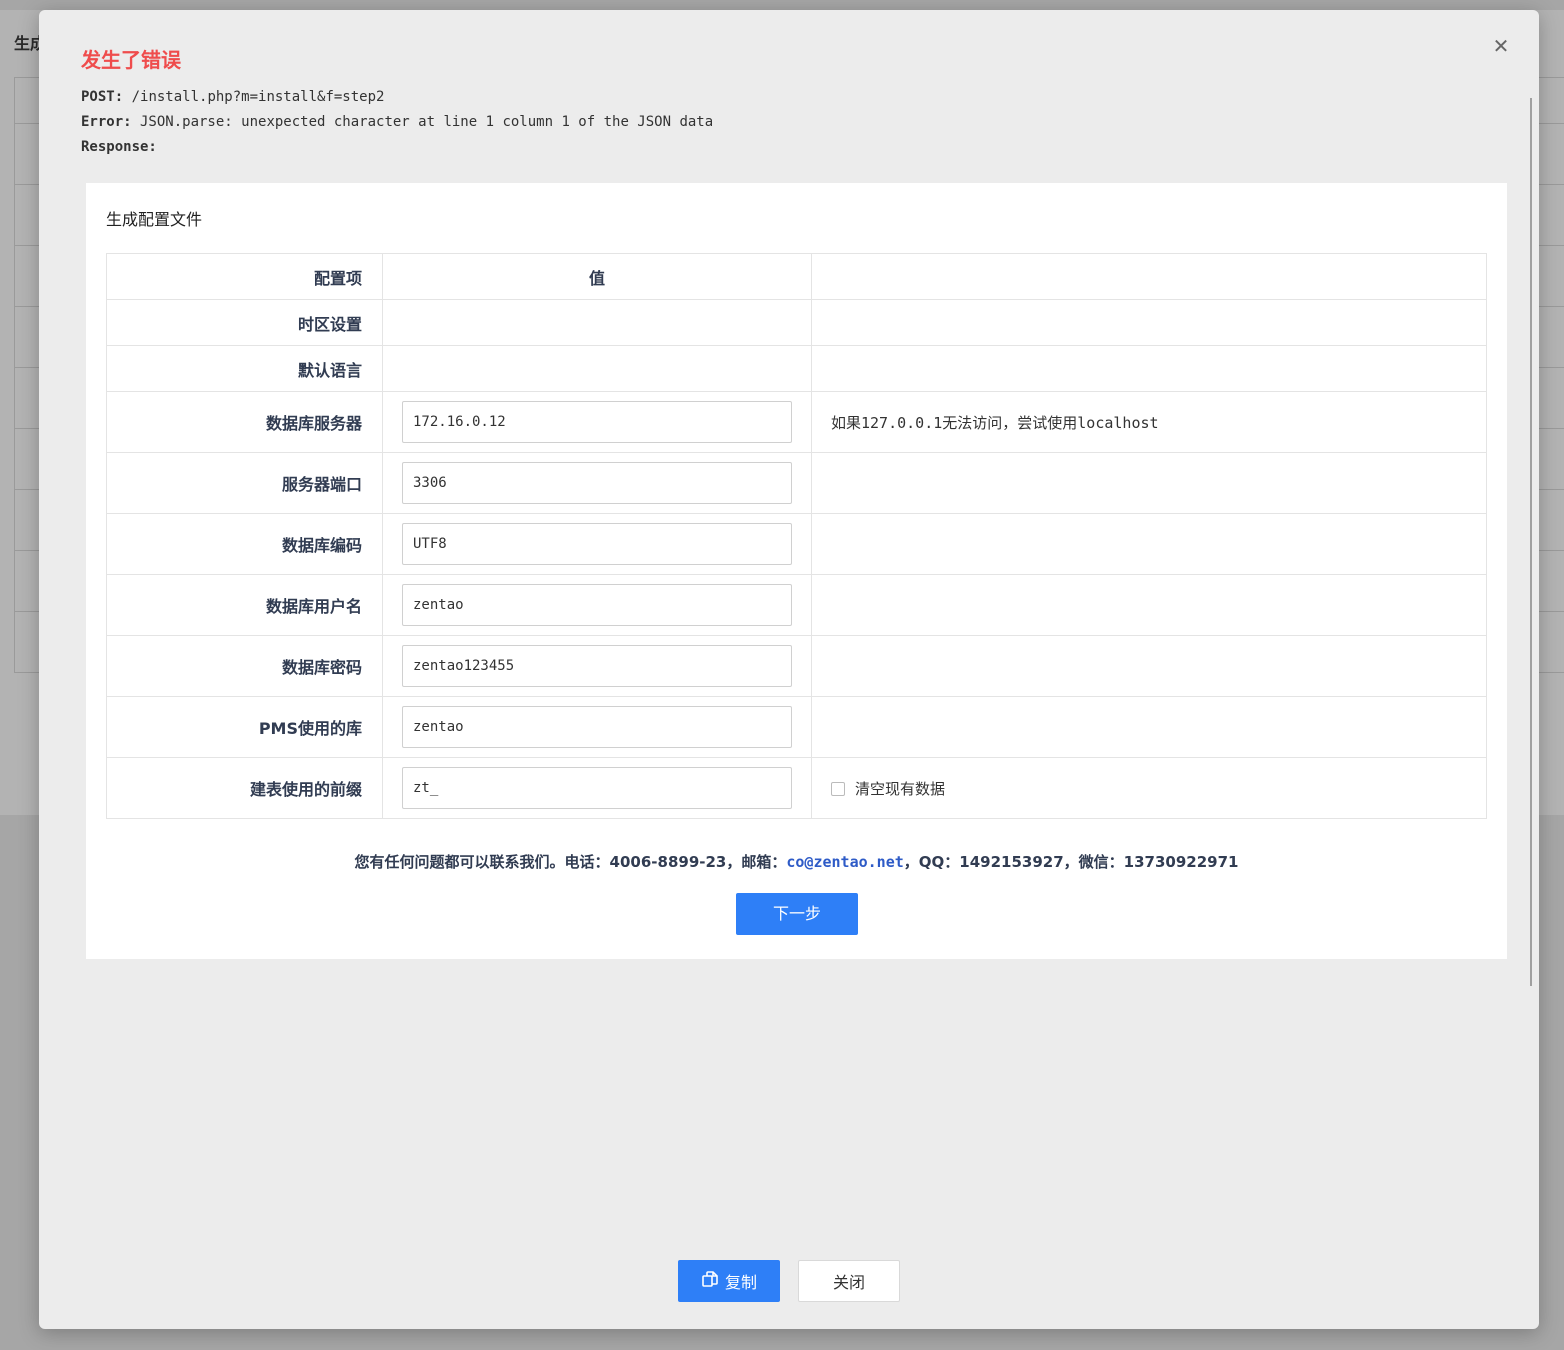 The image size is (1564, 1350). I want to click on db-encoding-input: UTF8, so click(597, 544).